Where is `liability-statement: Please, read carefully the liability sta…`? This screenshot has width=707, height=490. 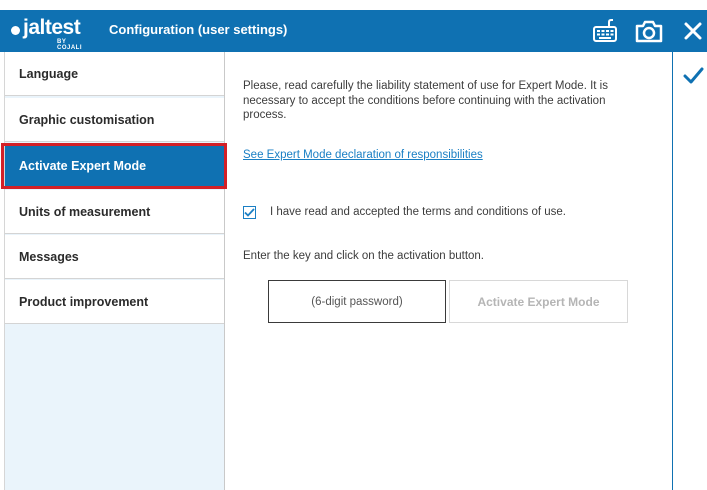
liability-statement: Please, read carefully the liability sta… is located at coordinates (425, 100).